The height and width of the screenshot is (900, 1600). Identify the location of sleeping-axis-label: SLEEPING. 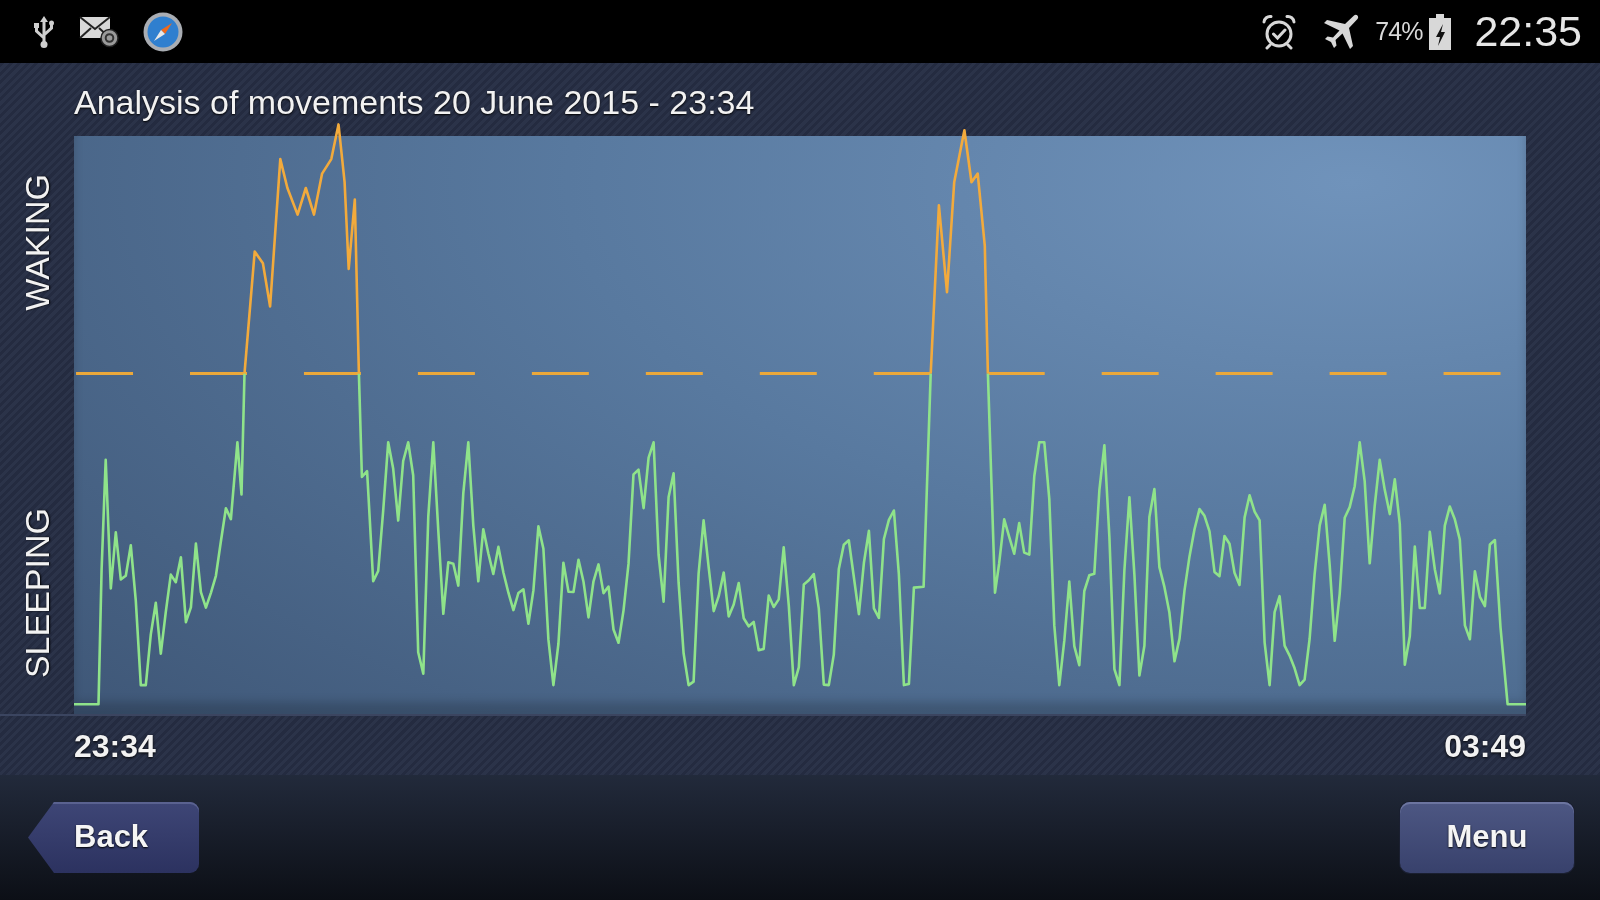
(37, 592).